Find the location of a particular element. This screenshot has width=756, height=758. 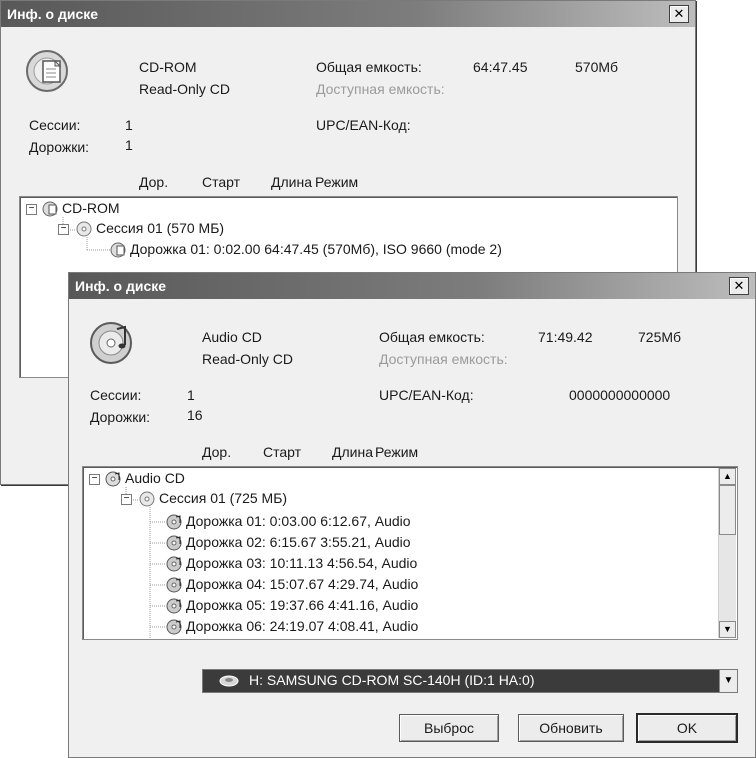

front-track-row-3: Дорожка 03: 10:11.13 4:56.54, Audio is located at coordinates (301, 563).